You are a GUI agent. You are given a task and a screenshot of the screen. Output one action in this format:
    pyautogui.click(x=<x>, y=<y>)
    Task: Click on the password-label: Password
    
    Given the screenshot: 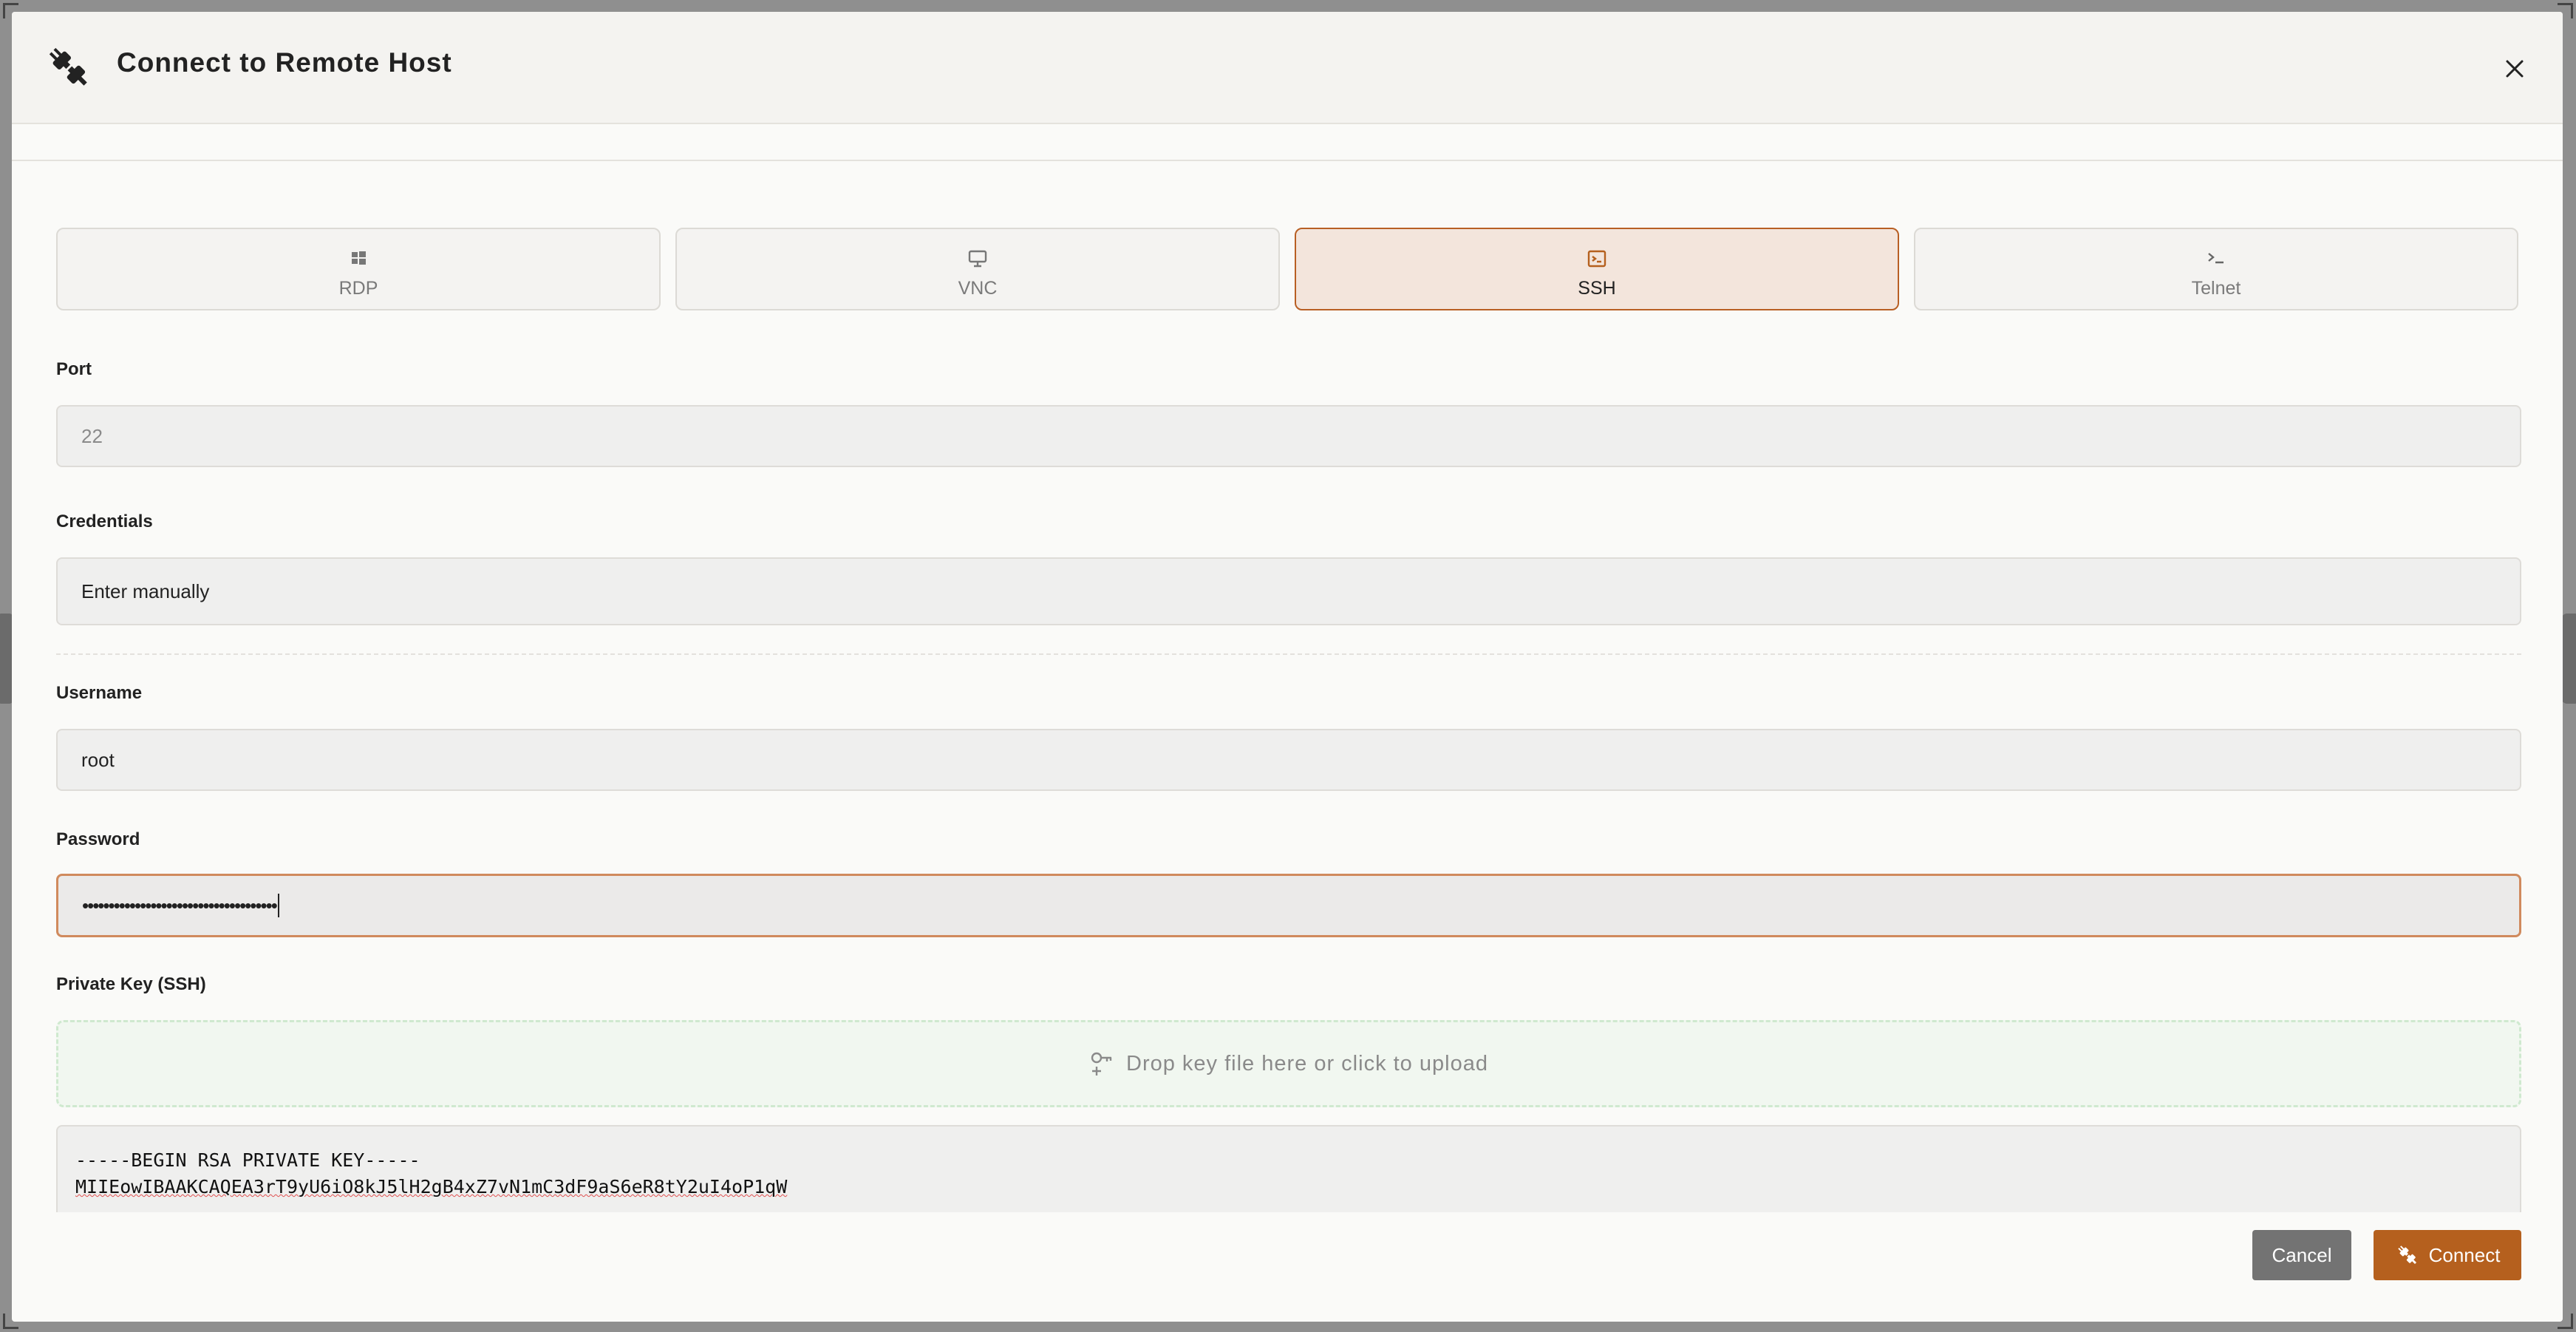 What is the action you would take?
    pyautogui.click(x=98, y=839)
    